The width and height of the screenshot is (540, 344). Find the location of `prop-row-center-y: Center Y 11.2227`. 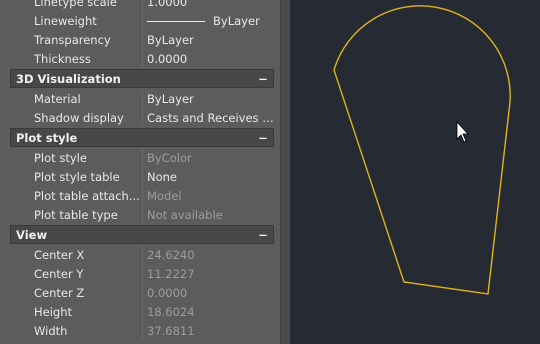

prop-row-center-y: Center Y 11.2227 is located at coordinates (140, 273).